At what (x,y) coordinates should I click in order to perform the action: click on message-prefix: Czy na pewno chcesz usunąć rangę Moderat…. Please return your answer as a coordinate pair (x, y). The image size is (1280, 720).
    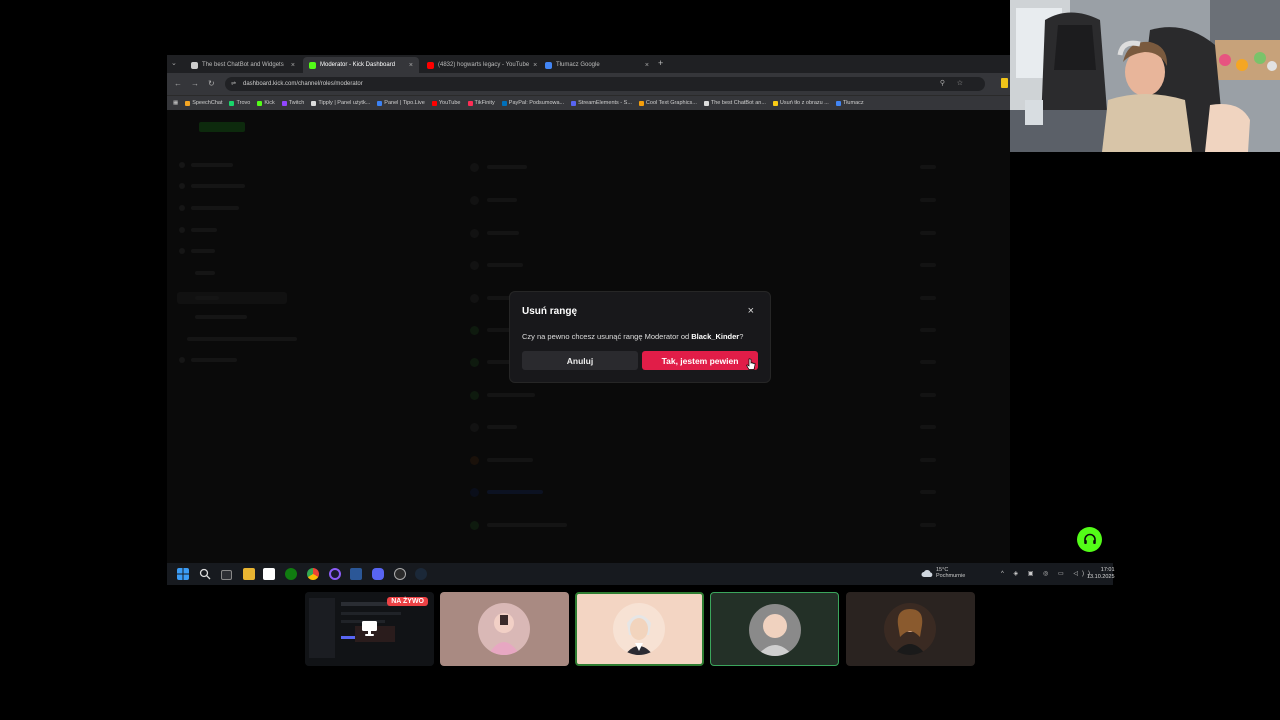
    Looking at the image, I should click on (607, 336).